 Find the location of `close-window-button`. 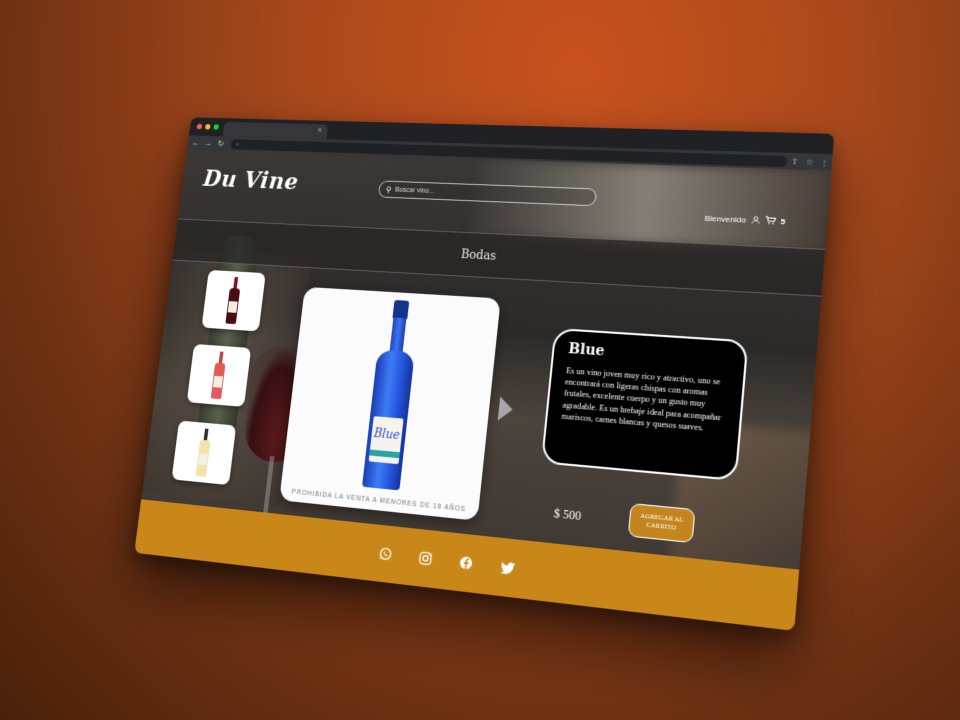

close-window-button is located at coordinates (199, 126).